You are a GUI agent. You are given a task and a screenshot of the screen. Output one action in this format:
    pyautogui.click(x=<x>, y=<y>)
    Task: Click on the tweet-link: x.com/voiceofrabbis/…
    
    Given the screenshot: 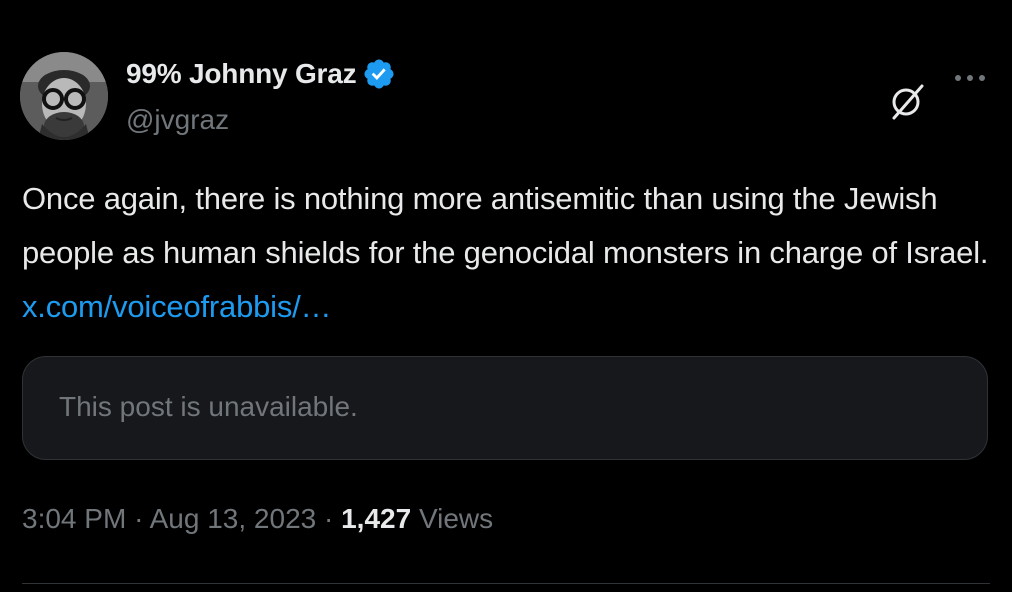 What is the action you would take?
    pyautogui.click(x=177, y=306)
    